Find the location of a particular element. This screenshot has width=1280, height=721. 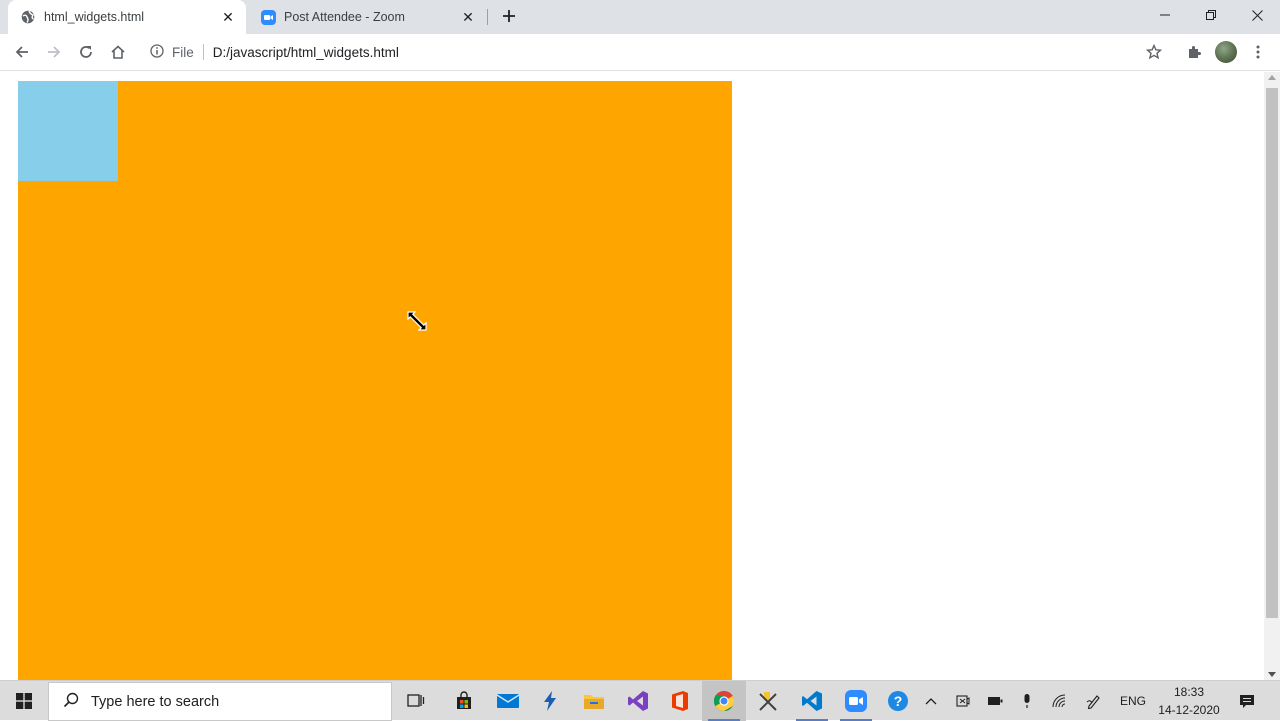

blue-box is located at coordinates (68, 131).